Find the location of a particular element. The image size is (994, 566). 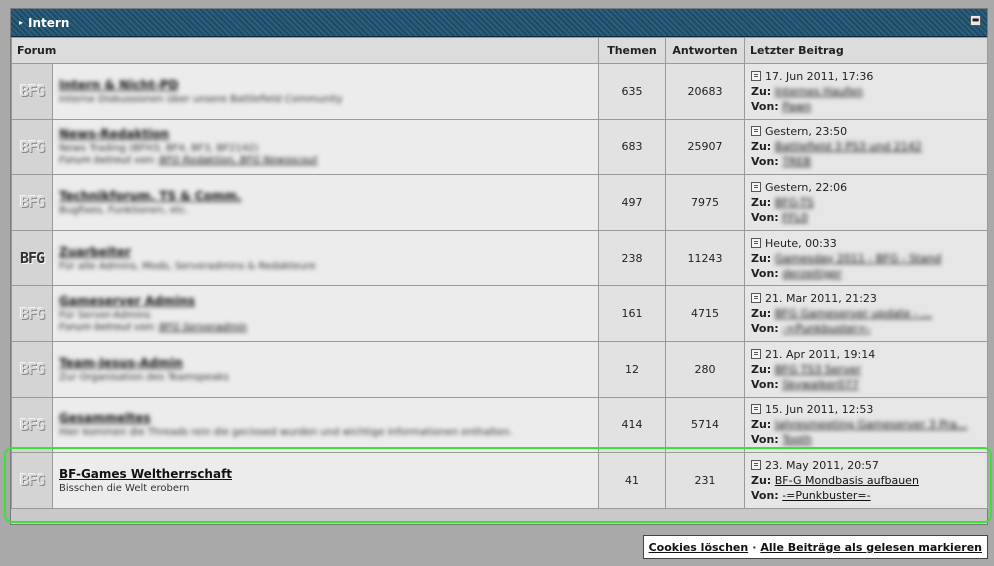

forum-replies-count: 7975 is located at coordinates (705, 202).